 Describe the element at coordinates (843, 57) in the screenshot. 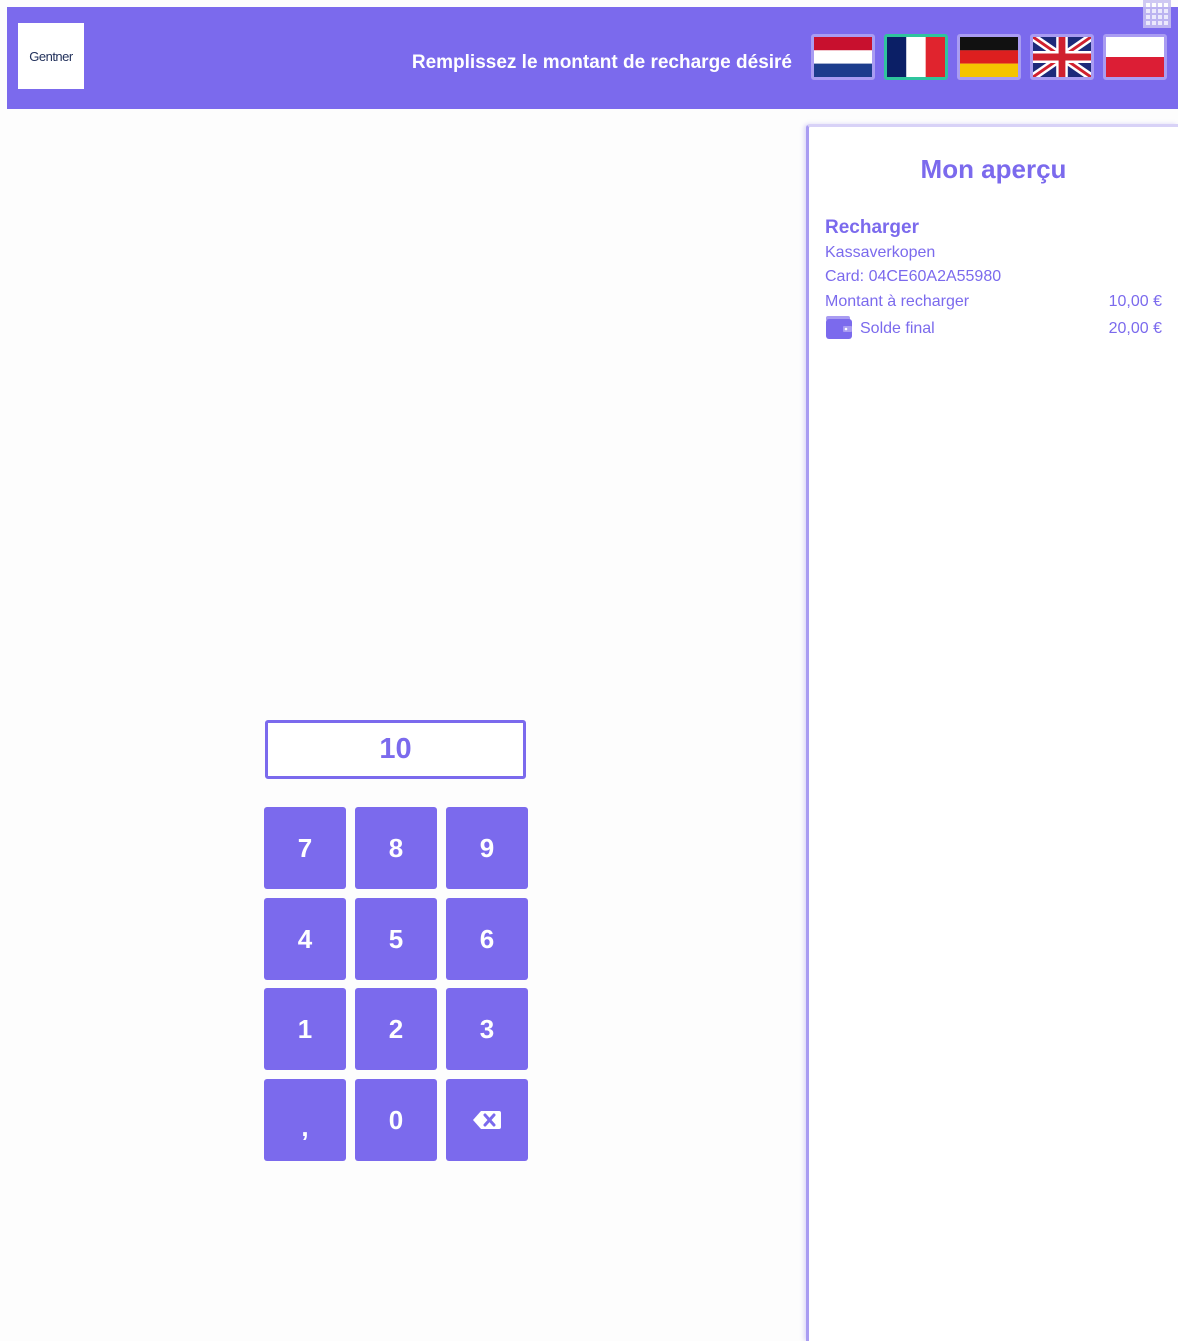

I see `dutch-flag-icon` at that location.